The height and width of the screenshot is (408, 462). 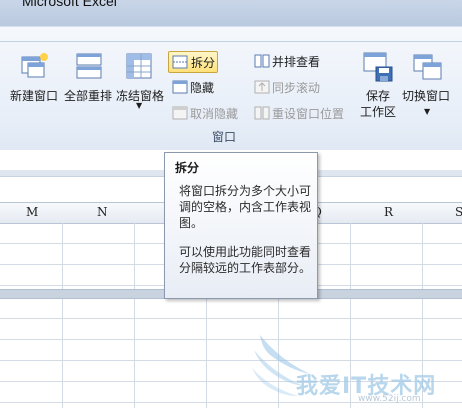 What do you see at coordinates (378, 112) in the screenshot?
I see `save-workspace-label-line2: 工作区` at bounding box center [378, 112].